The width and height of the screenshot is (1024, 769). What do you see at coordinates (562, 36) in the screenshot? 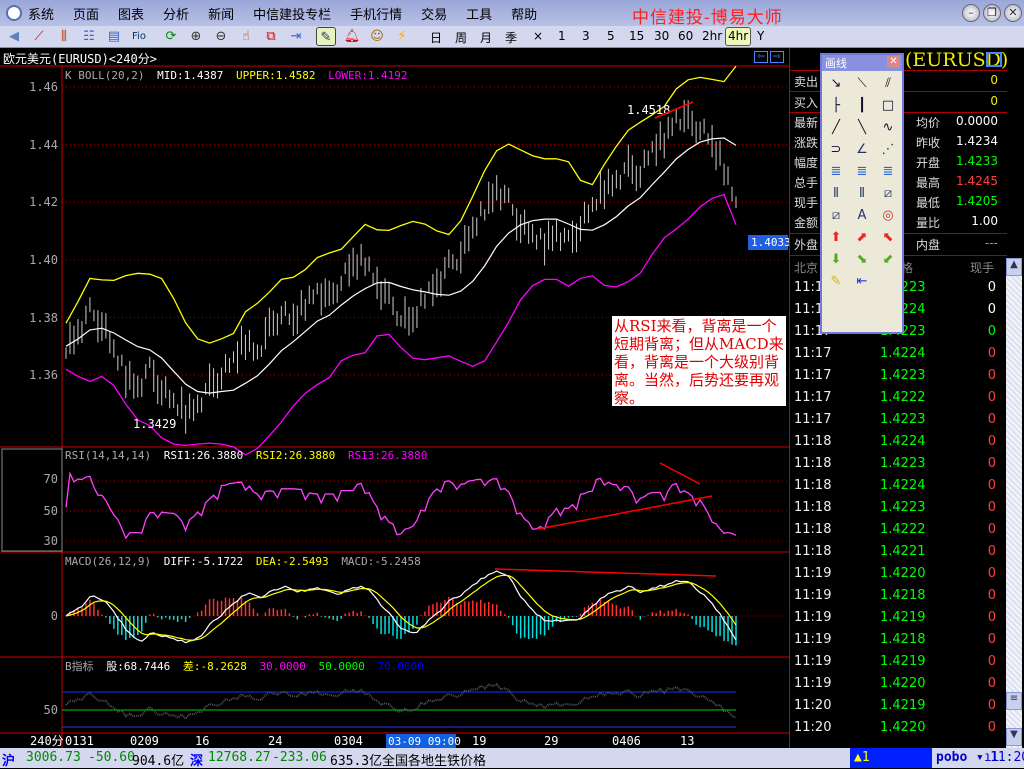
I see `period-1min: 1` at bounding box center [562, 36].